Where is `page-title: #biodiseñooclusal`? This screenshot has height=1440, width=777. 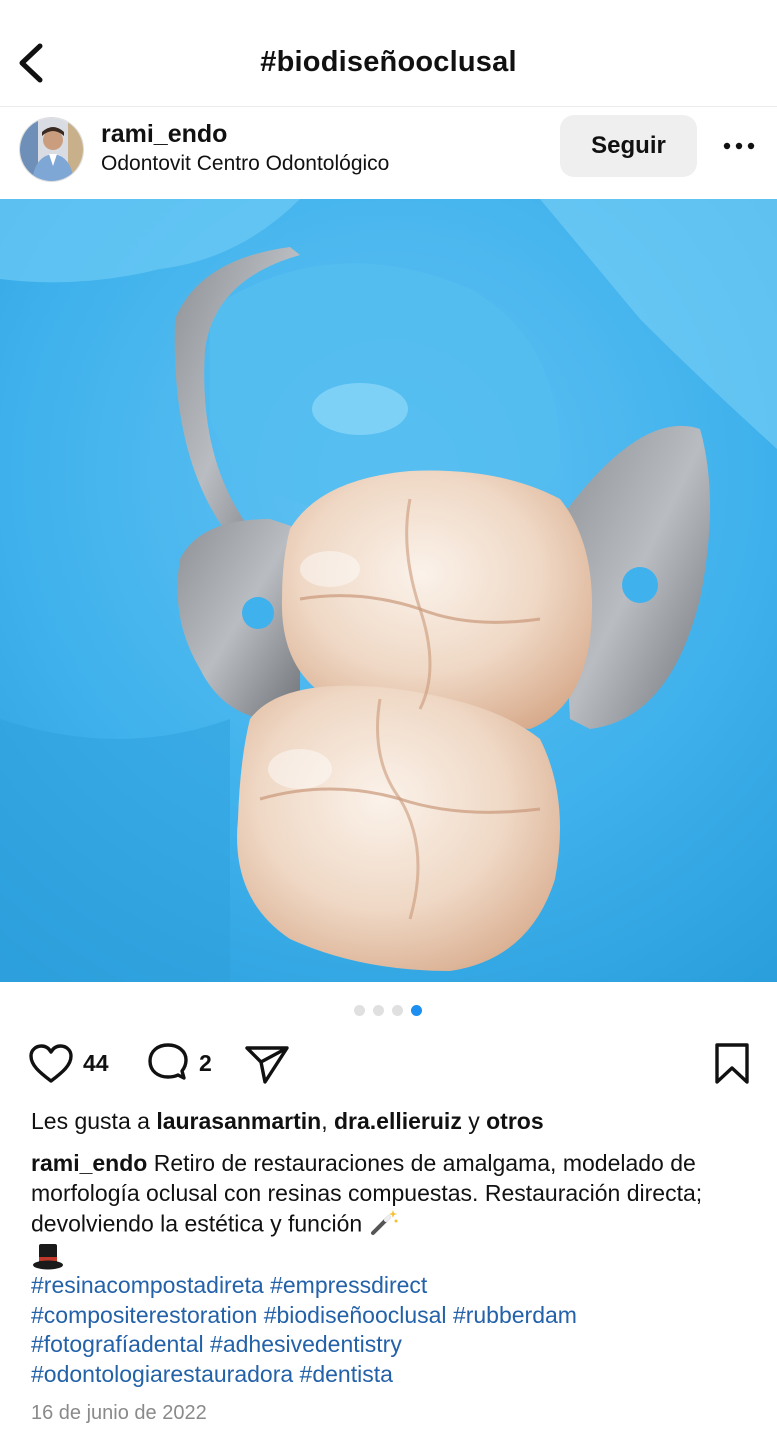
page-title: #biodiseñooclusal is located at coordinates (388, 62).